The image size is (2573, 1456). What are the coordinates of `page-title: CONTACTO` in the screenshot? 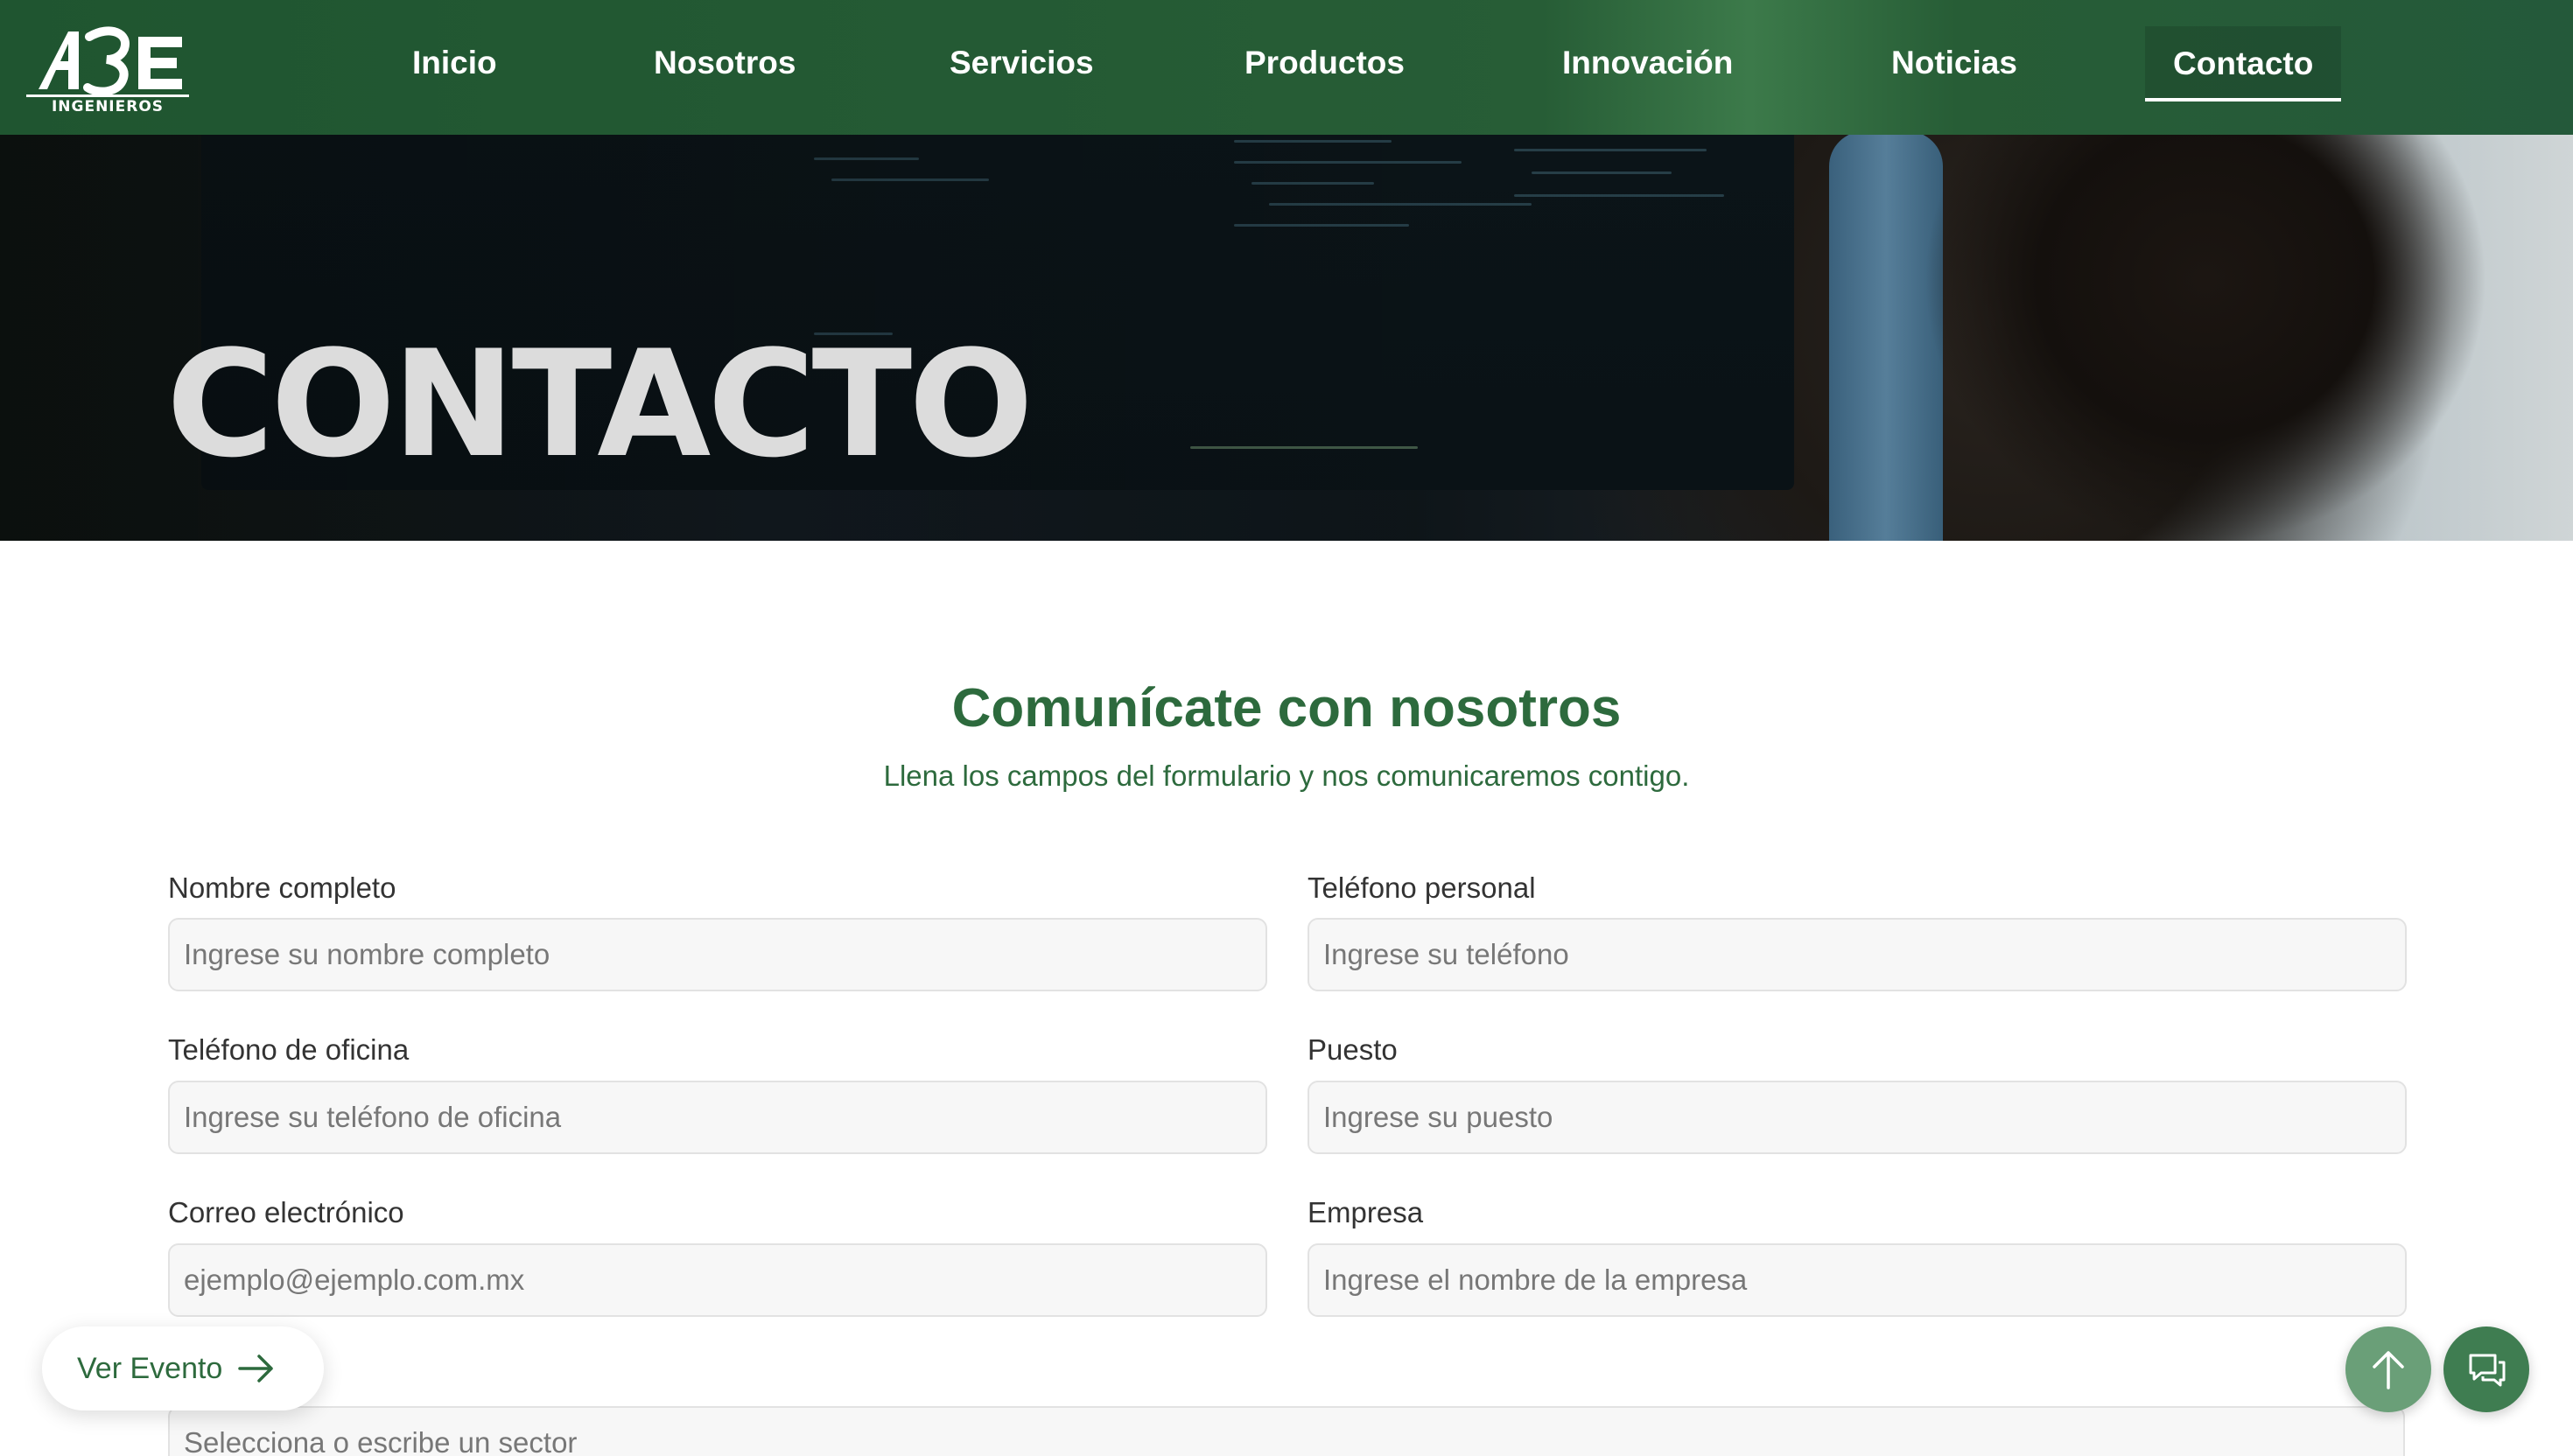 It's located at (600, 404).